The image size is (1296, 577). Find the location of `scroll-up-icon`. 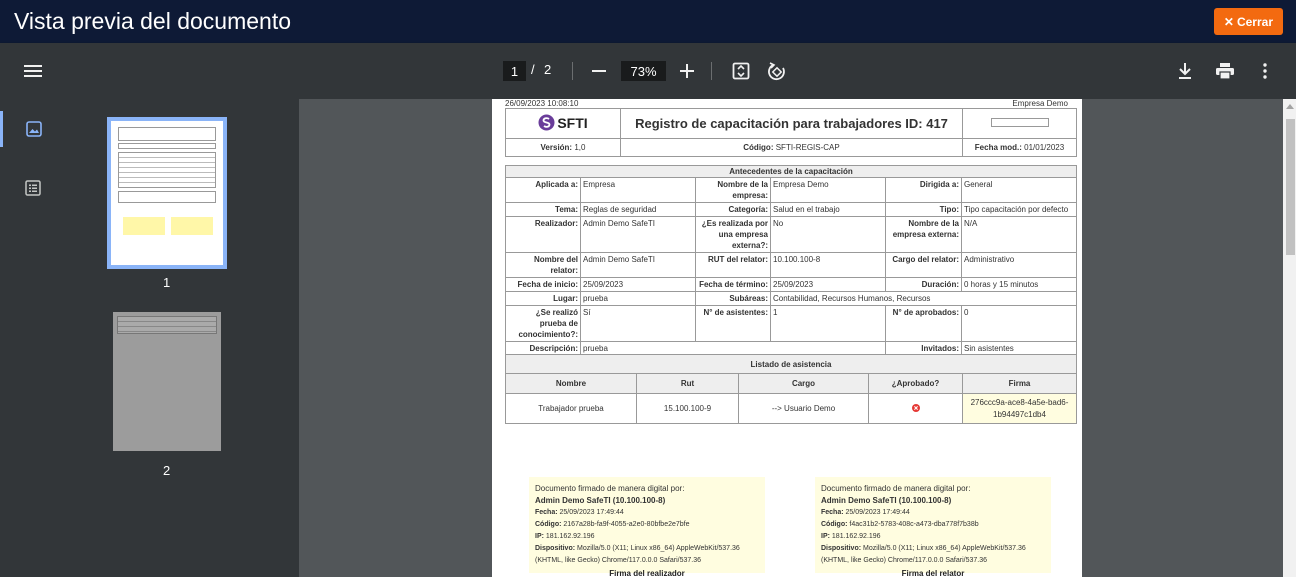

scroll-up-icon is located at coordinates (1290, 106).